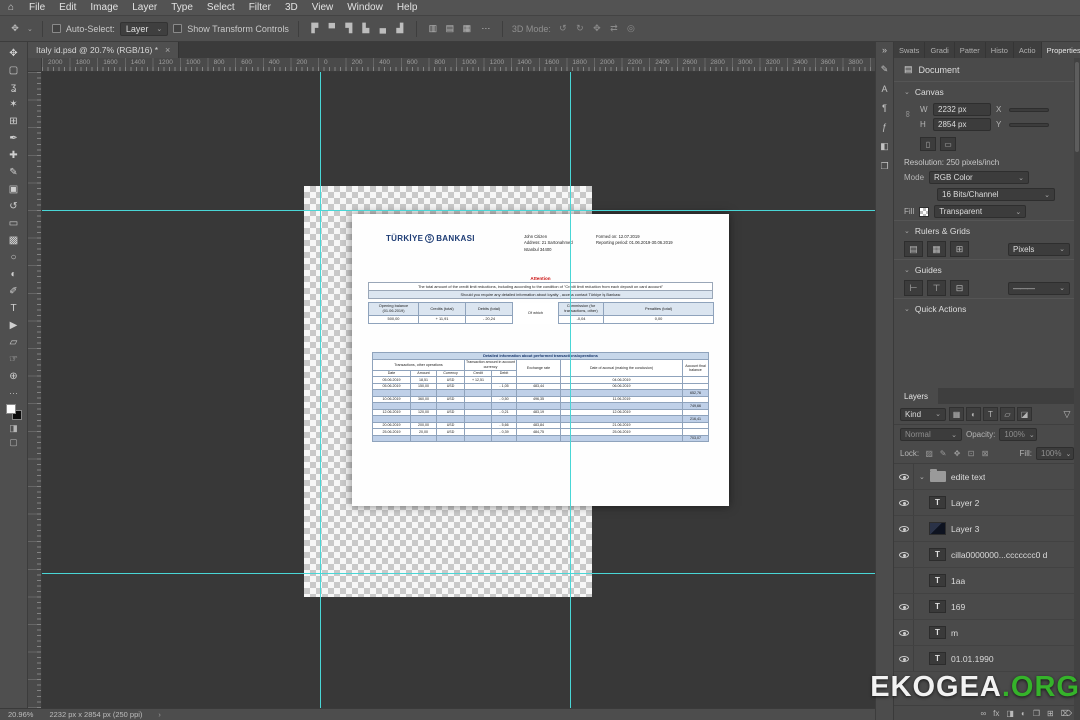 The image size is (1080, 720). What do you see at coordinates (14, 206) in the screenshot?
I see `history-brush-tool: ↺` at bounding box center [14, 206].